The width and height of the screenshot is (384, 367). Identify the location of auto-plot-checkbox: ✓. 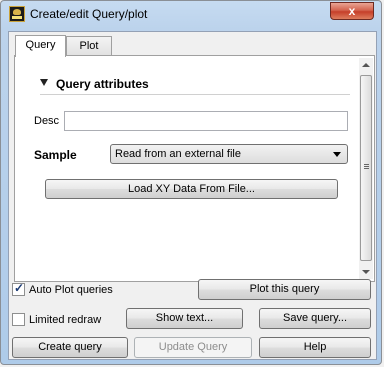
(18, 288).